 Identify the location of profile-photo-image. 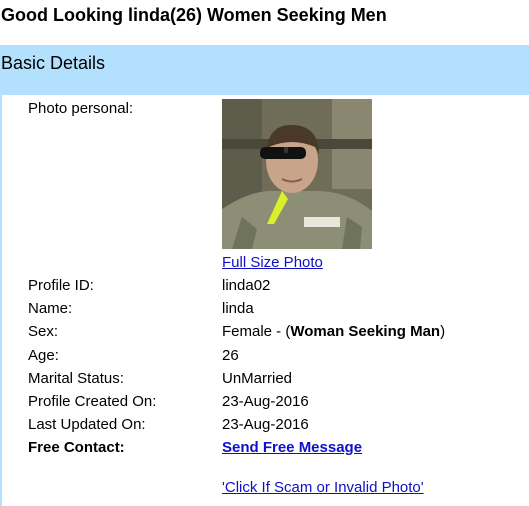
(297, 174).